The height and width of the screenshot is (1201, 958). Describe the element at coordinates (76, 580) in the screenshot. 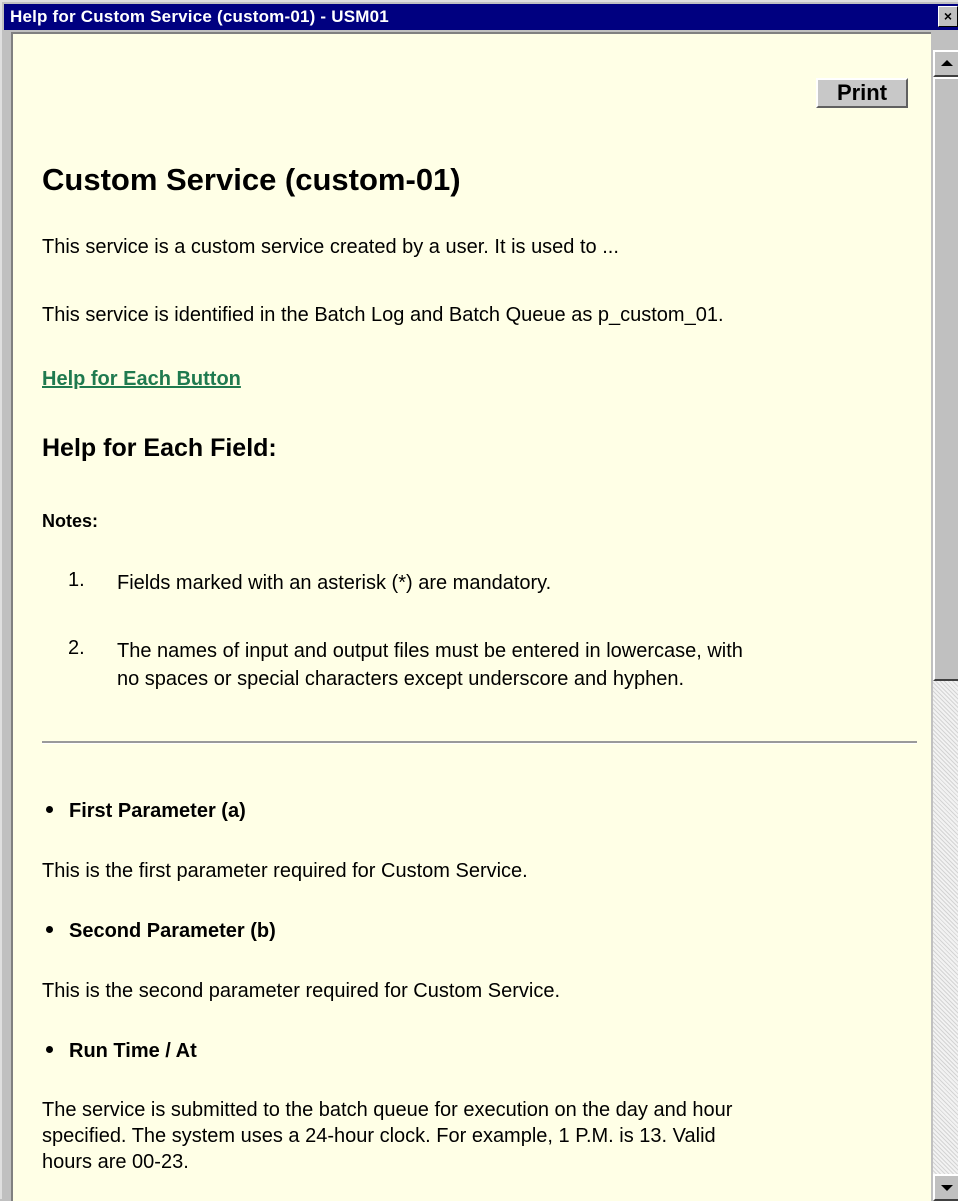

I see `note-number: 1.` at that location.